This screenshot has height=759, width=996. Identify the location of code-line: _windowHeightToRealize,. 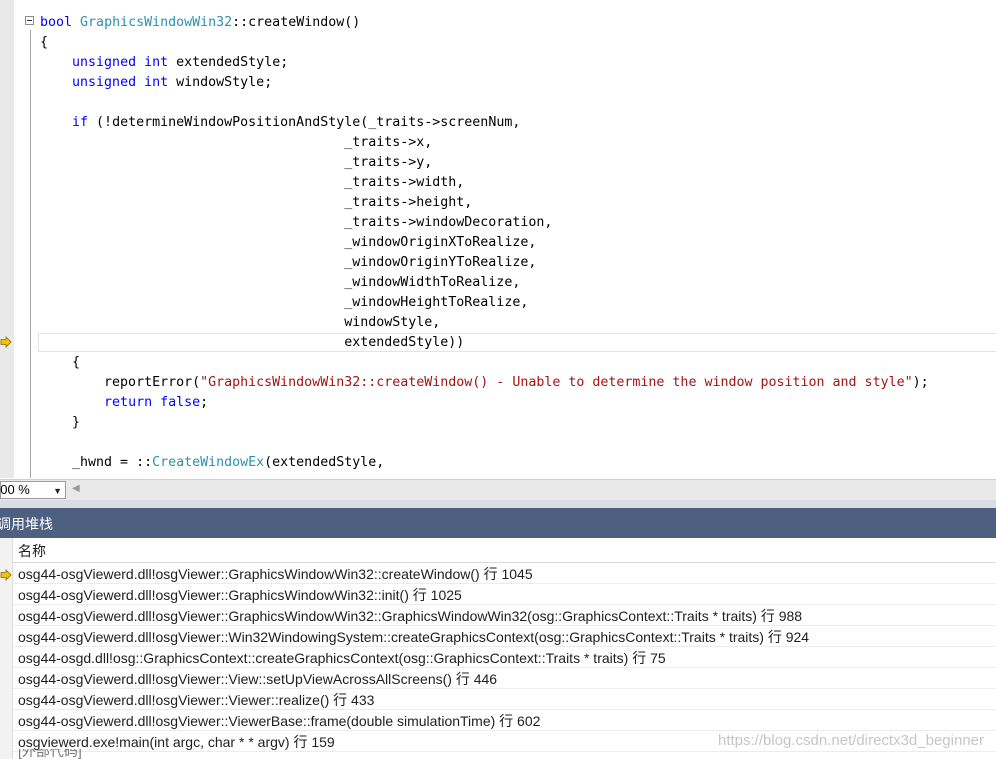
(484, 303).